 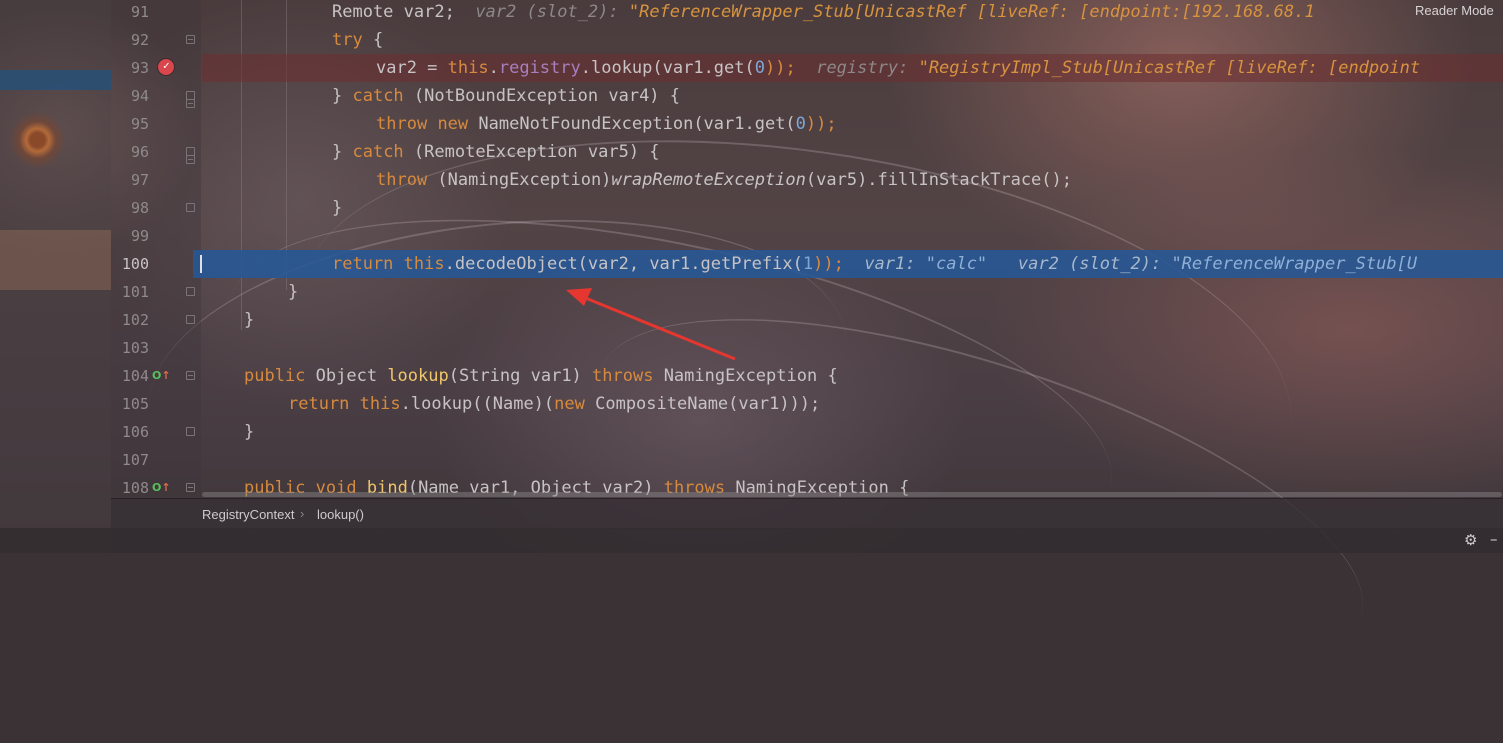 I want to click on line-number: 94, so click(x=130, y=96).